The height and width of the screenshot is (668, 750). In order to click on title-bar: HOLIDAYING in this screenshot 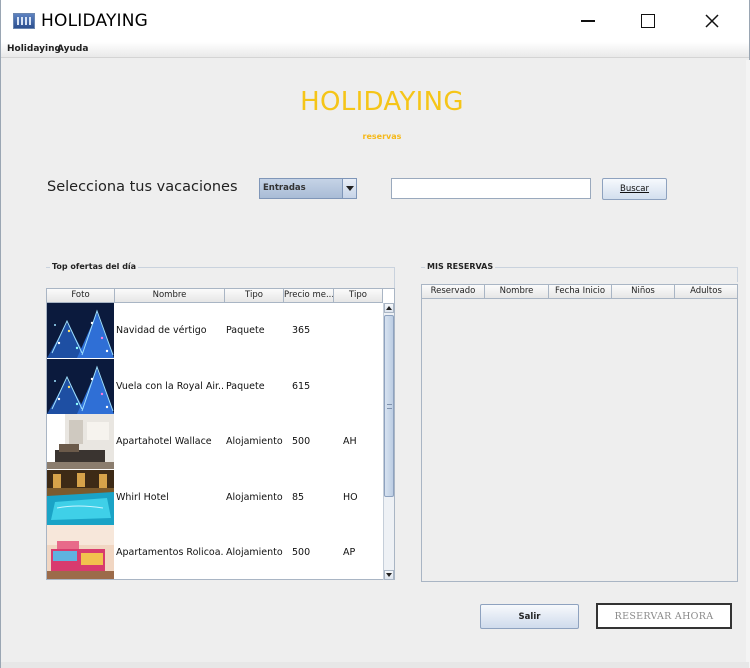, I will do `click(375, 21)`.